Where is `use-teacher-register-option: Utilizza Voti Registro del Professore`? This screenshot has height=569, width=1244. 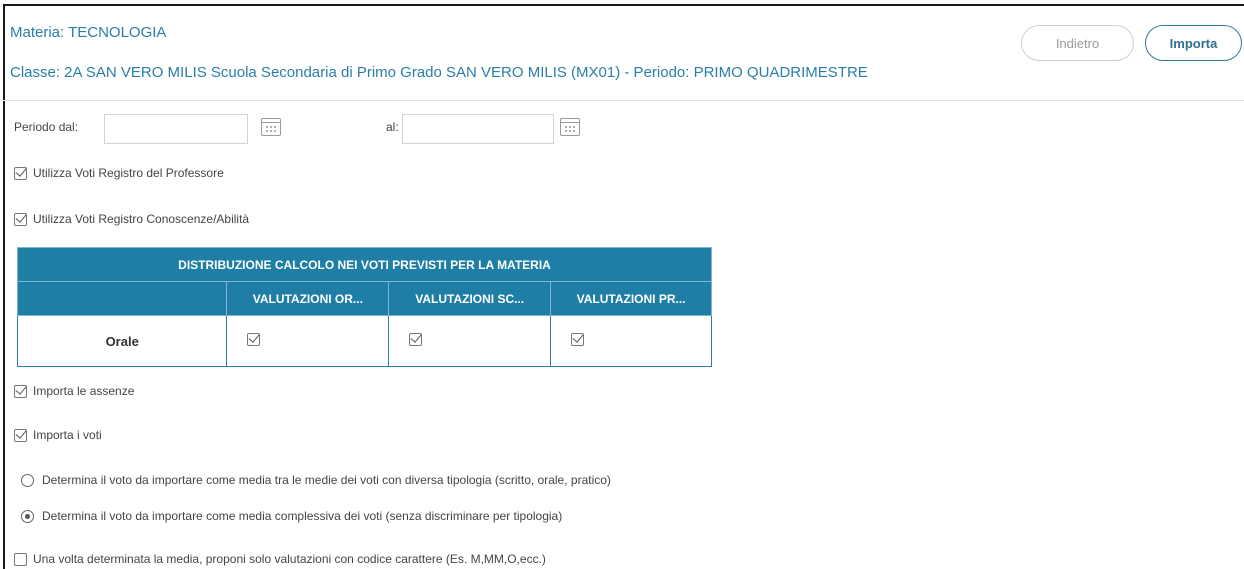 use-teacher-register-option: Utilizza Voti Registro del Professore is located at coordinates (119, 173).